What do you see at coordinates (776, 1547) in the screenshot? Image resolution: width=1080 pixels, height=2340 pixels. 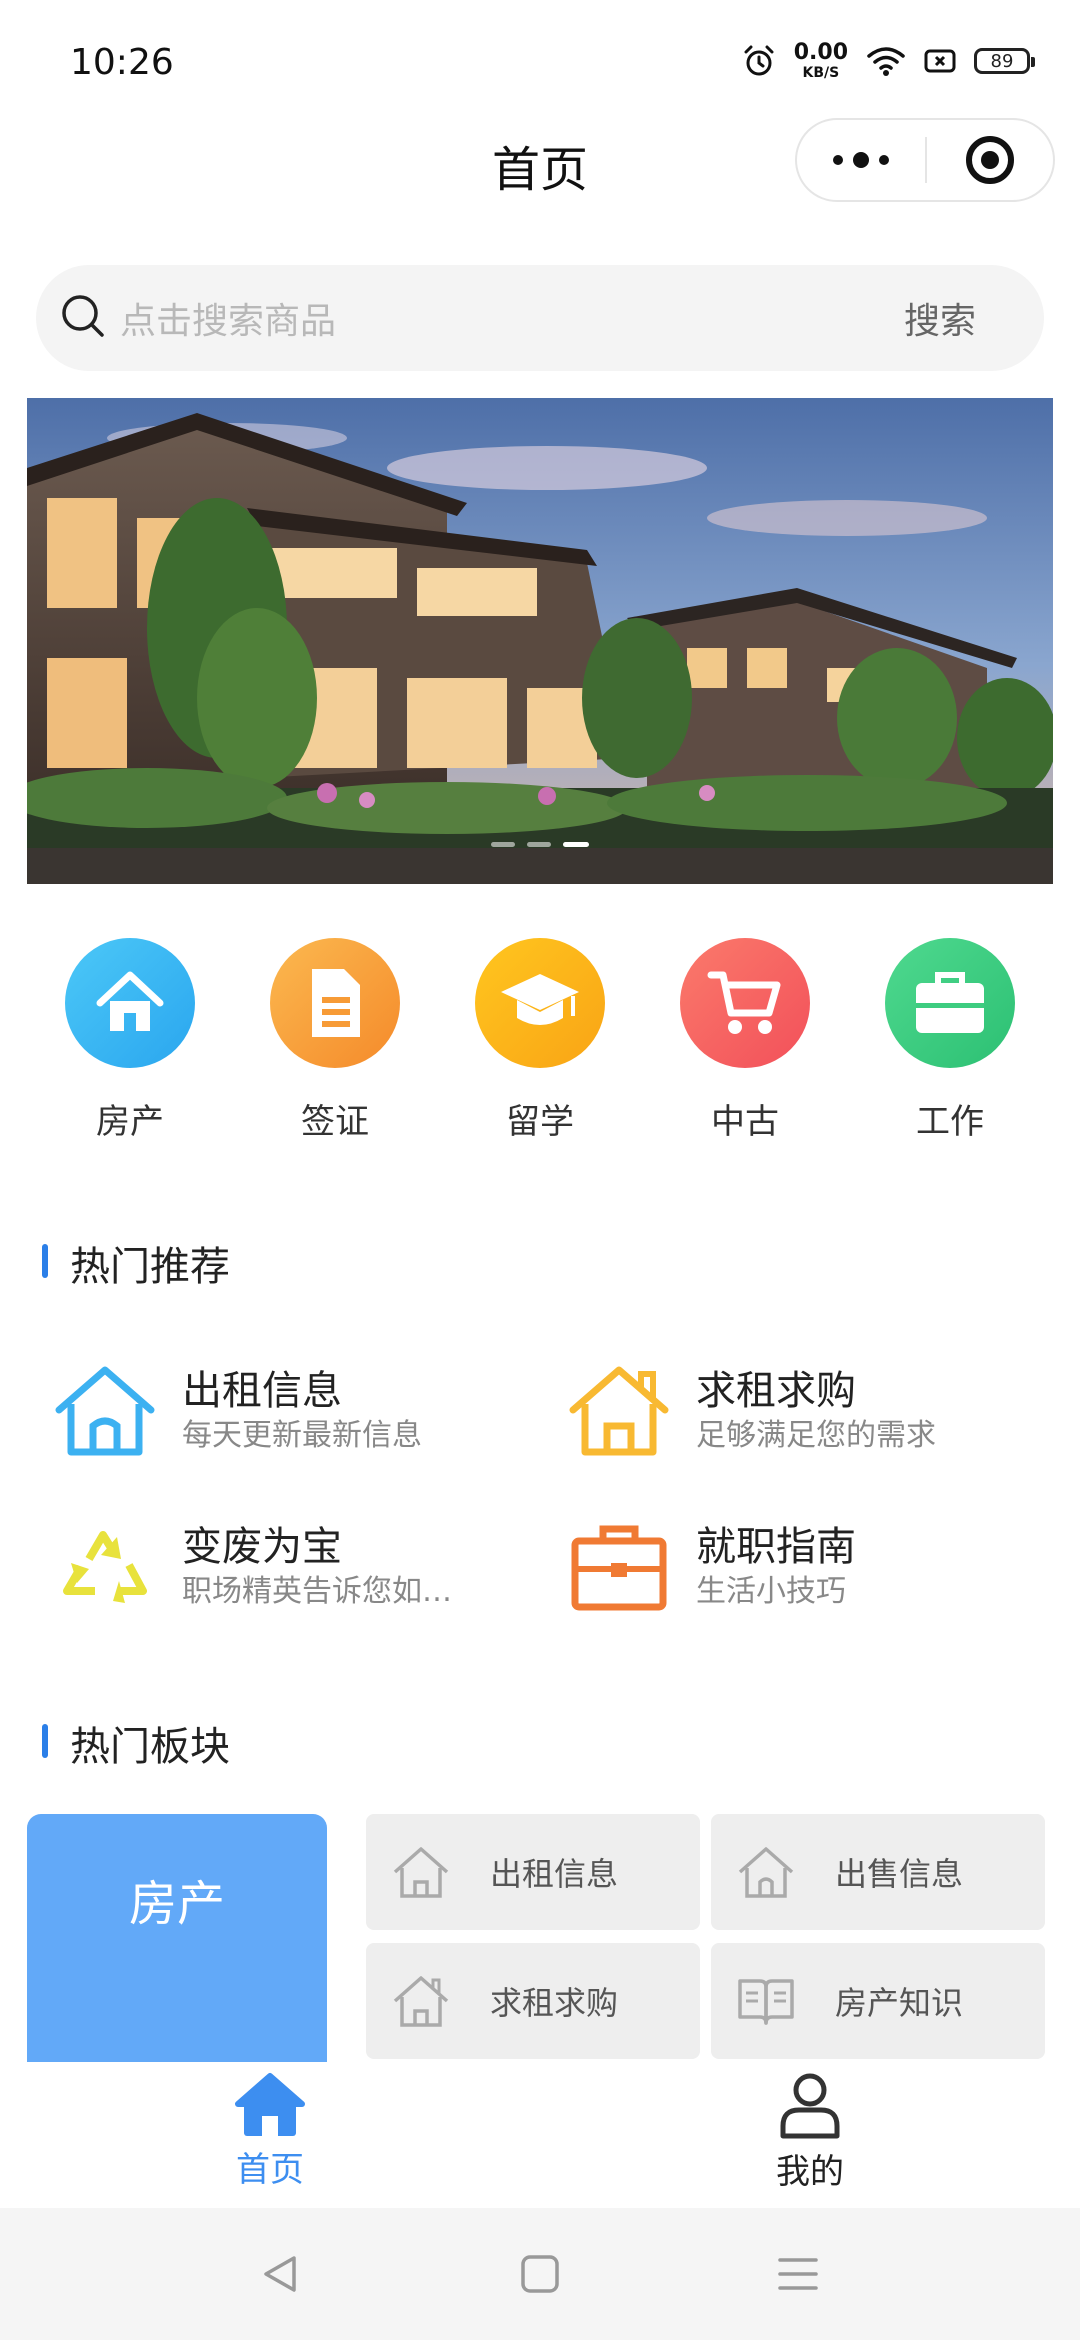 I see `recommend-title: 就职指南` at bounding box center [776, 1547].